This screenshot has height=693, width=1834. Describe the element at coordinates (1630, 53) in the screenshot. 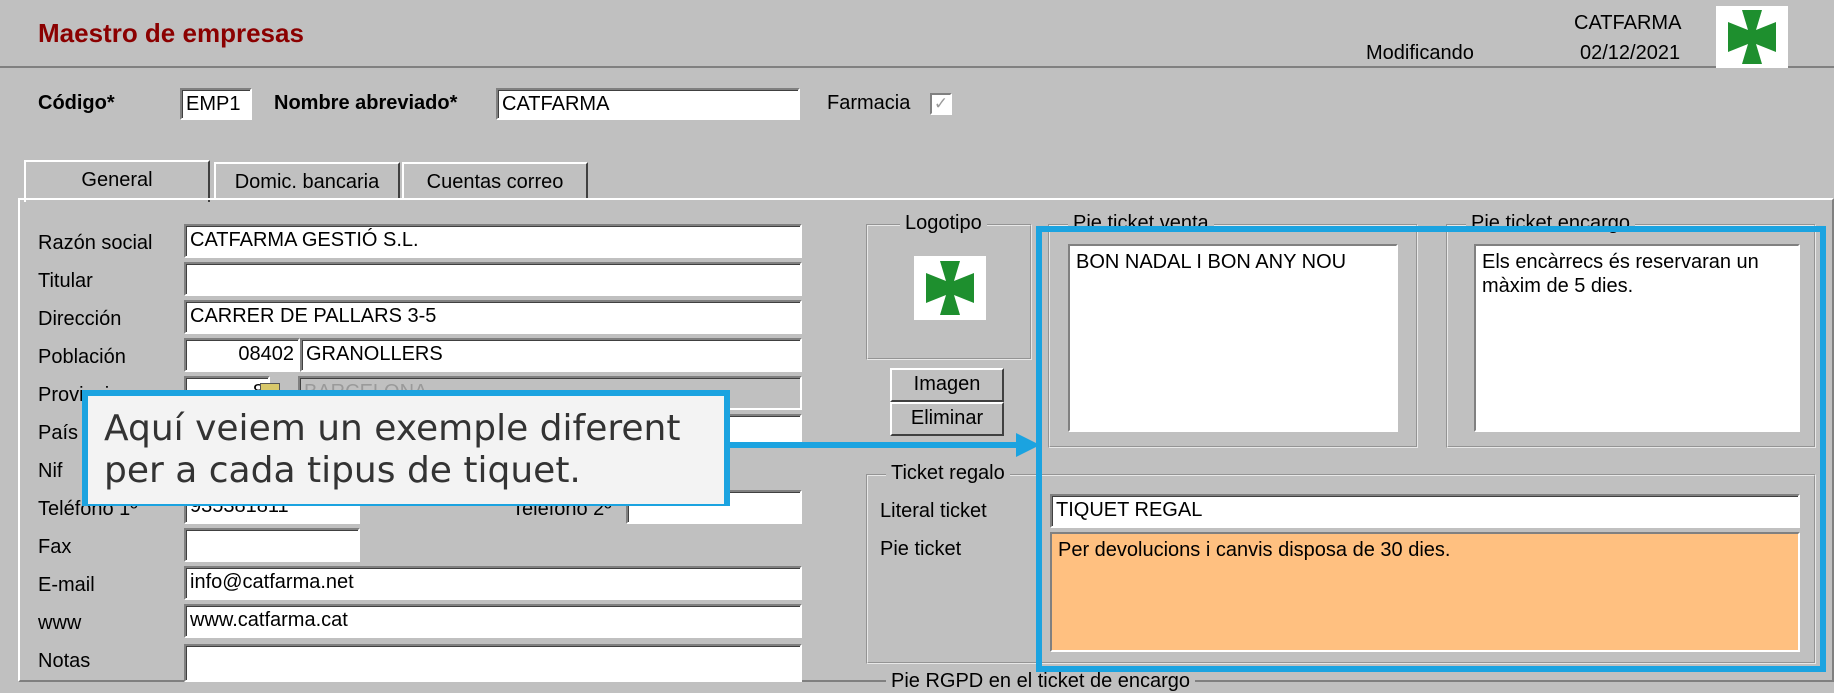

I see `current-date: 02/12/2021` at that location.